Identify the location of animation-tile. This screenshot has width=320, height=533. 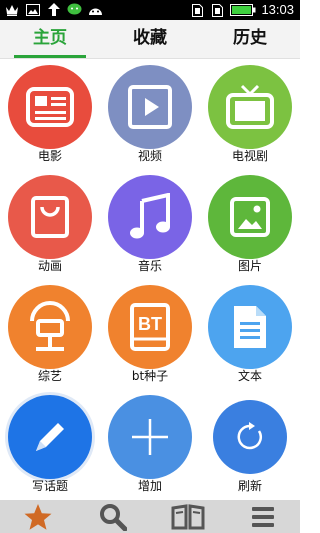
(50, 217).